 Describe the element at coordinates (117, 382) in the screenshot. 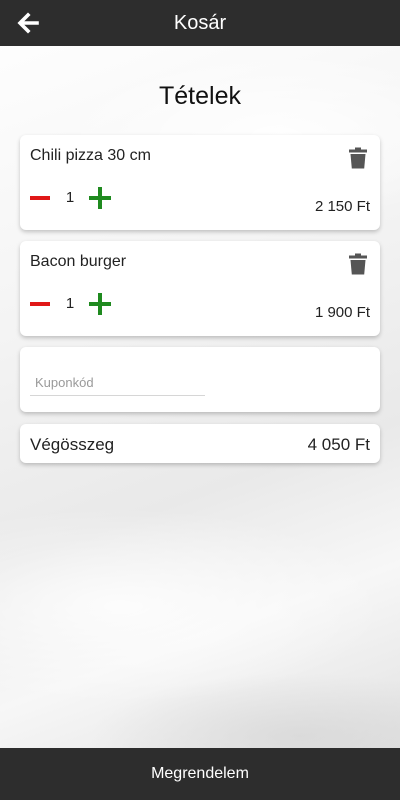

I see `coupon-code-input` at that location.